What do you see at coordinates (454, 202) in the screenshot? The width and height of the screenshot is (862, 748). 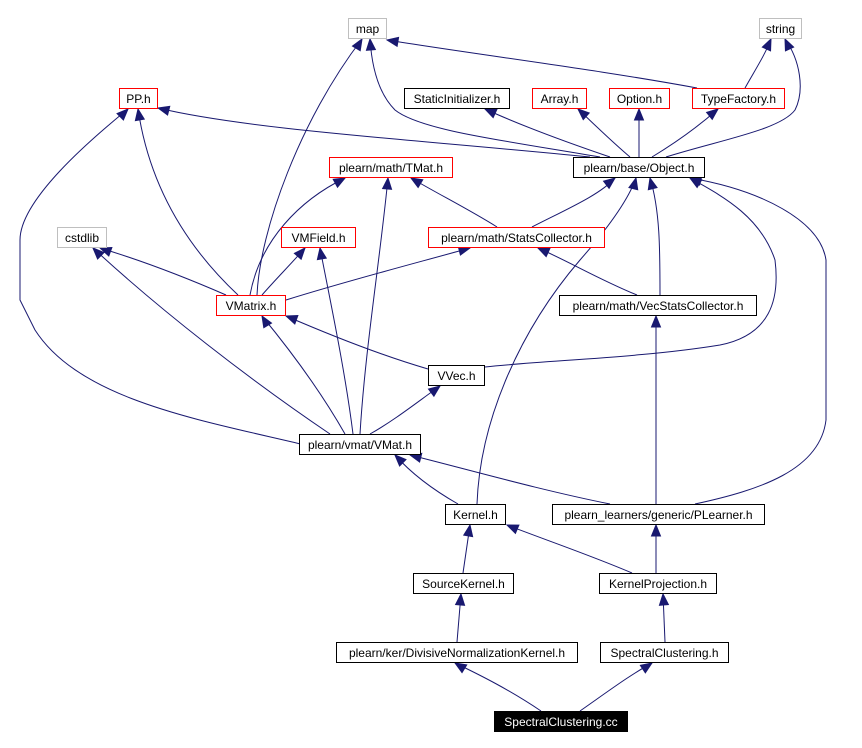 I see `edge-statscollector-tmat` at bounding box center [454, 202].